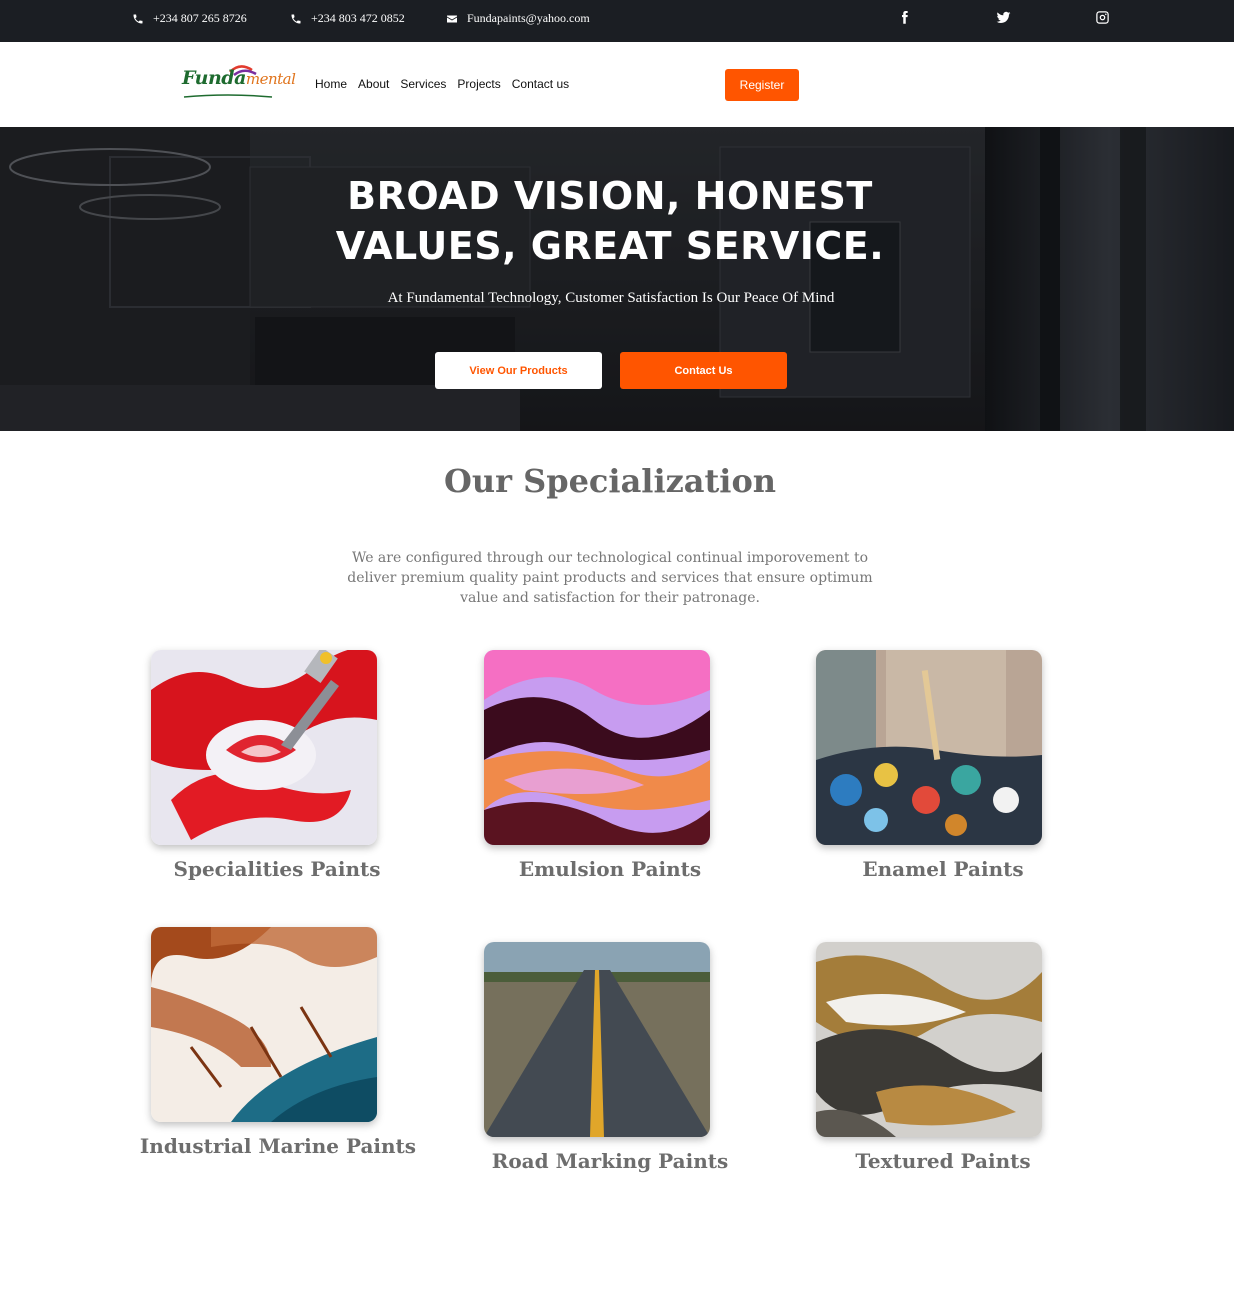 This screenshot has width=1234, height=1310. I want to click on specialities-paints-image, so click(264, 747).